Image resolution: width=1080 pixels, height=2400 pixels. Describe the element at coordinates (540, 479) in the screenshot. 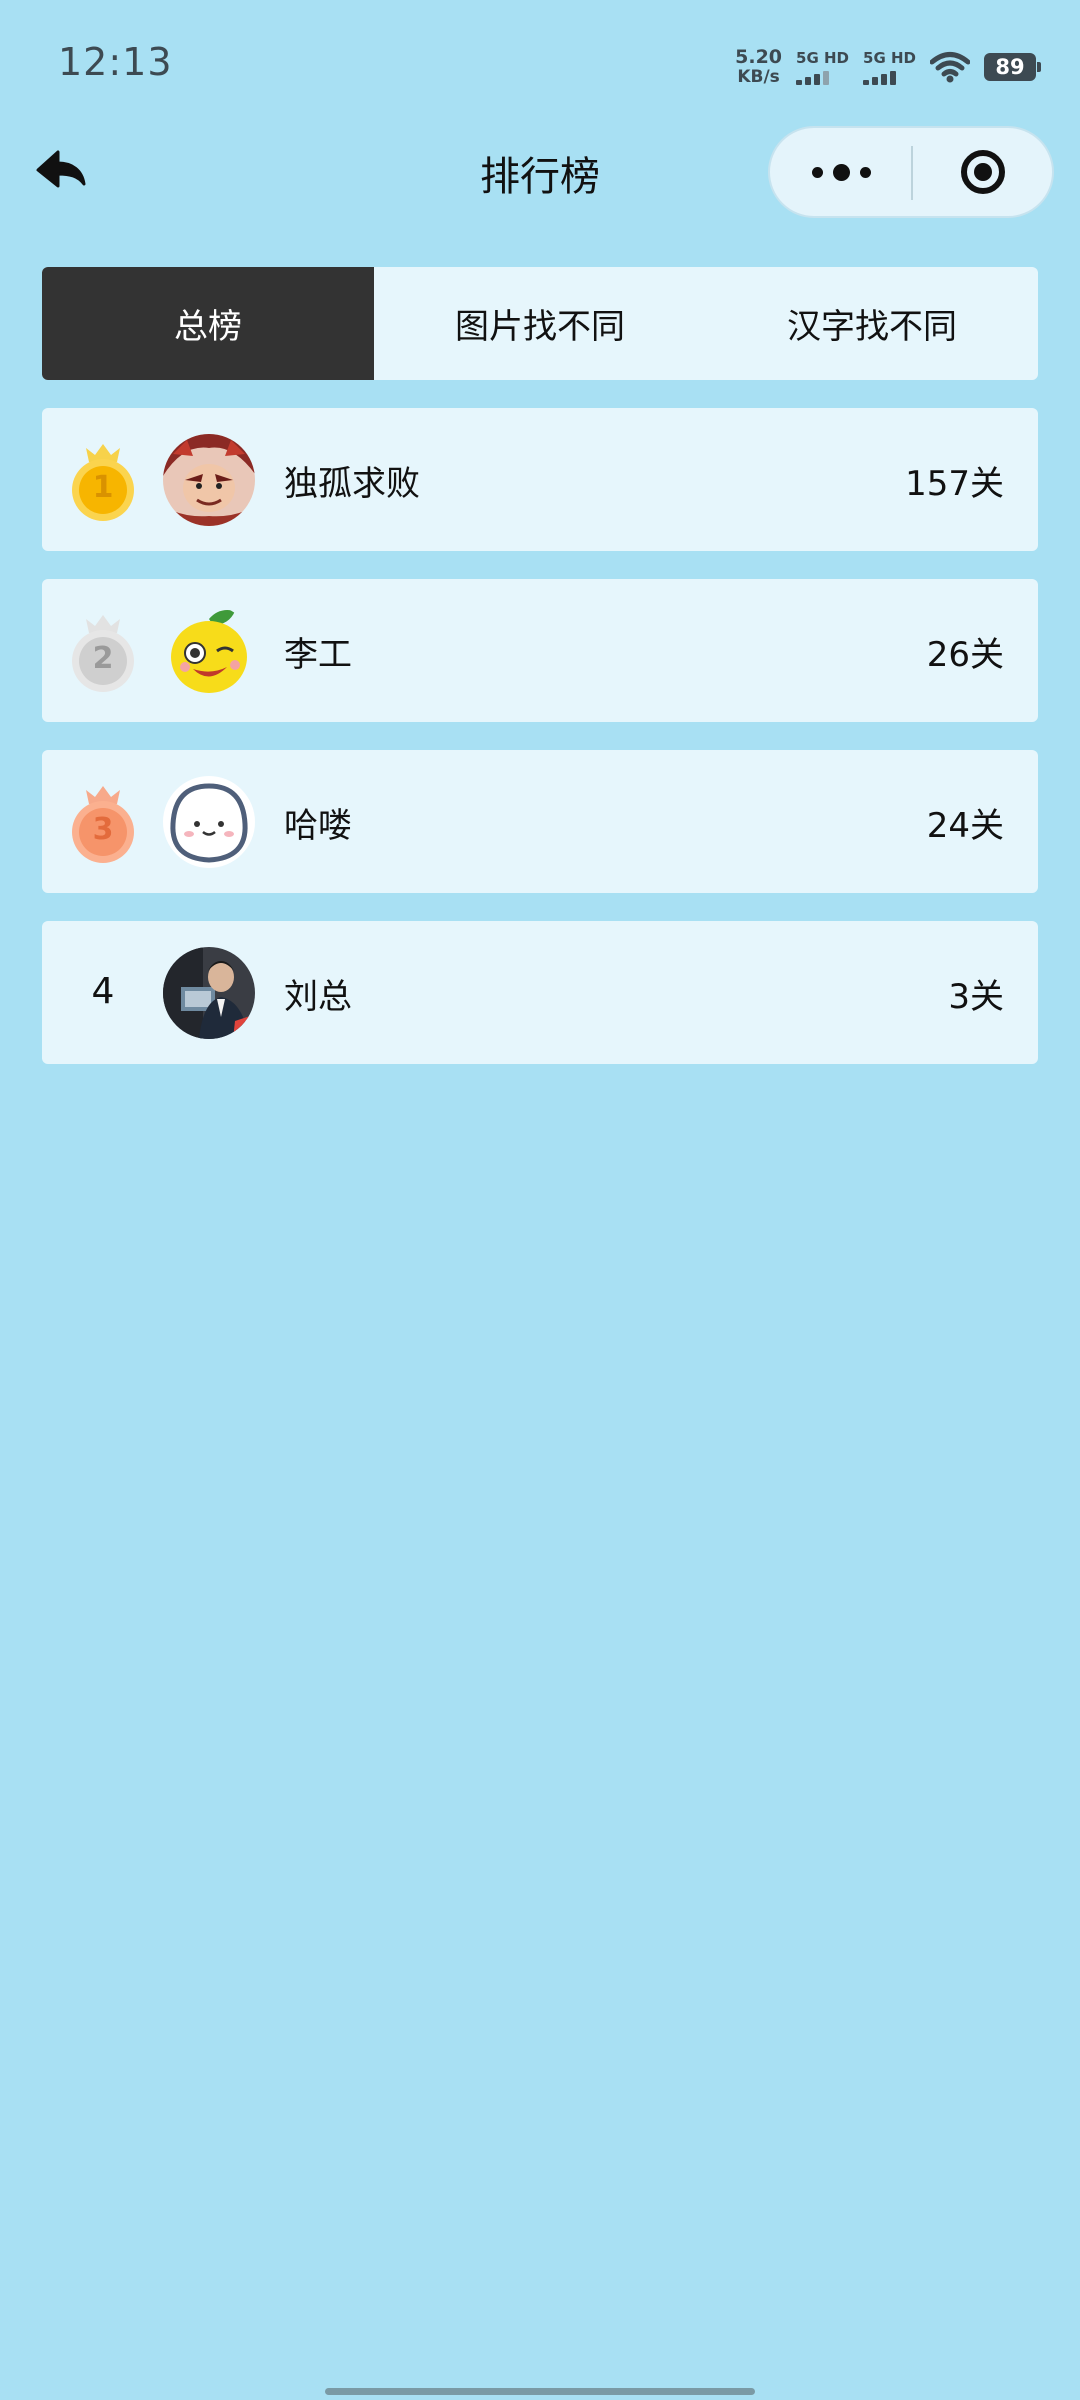

I see `ranking-row: 1 独孤求败 157关` at that location.